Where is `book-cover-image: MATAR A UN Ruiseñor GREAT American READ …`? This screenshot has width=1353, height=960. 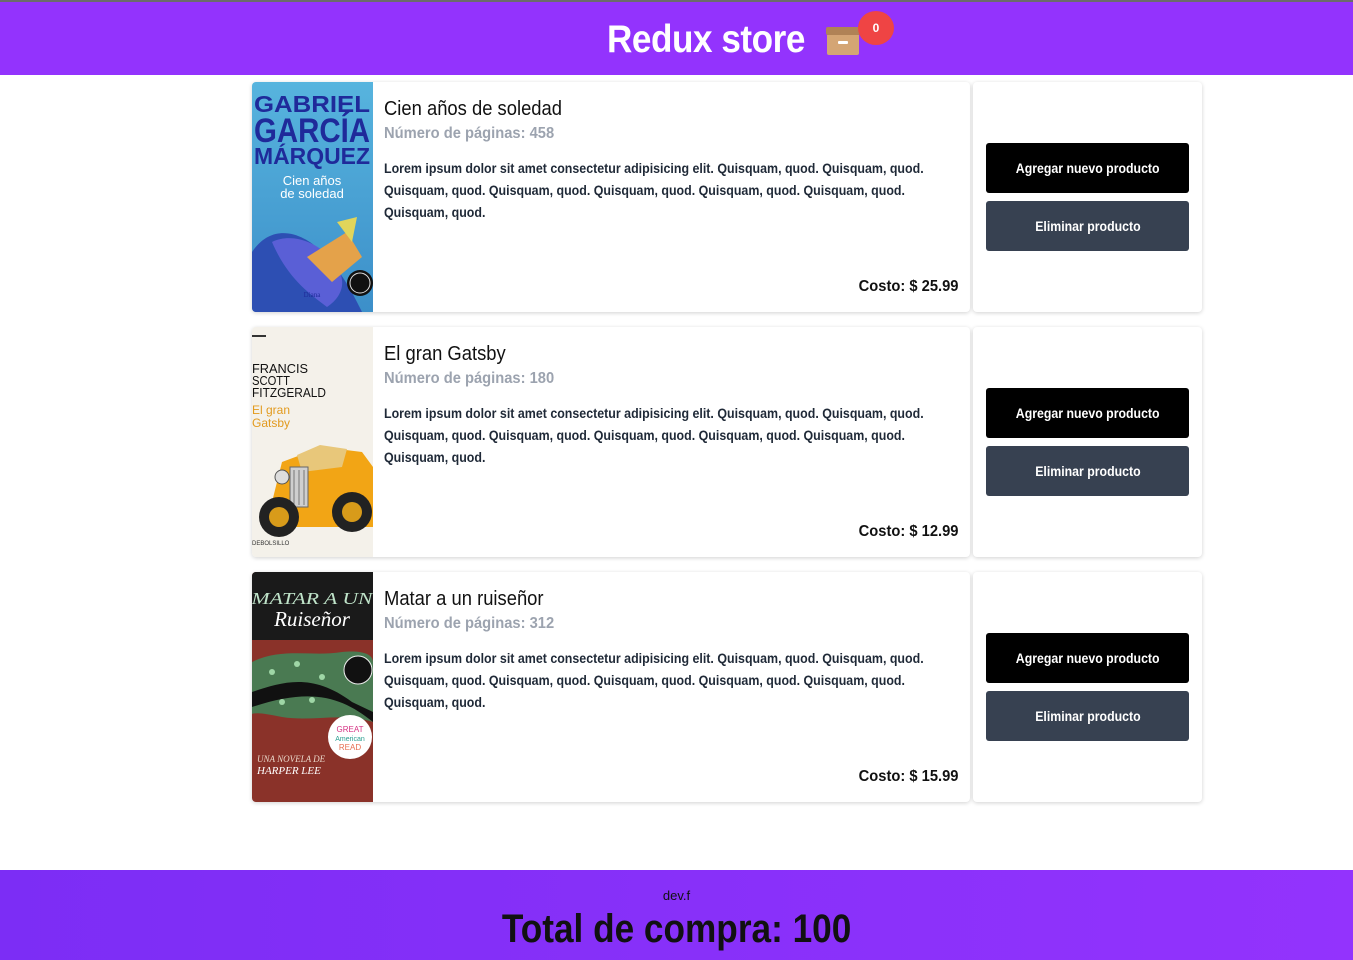
book-cover-image: MATAR A UN Ruiseñor GREAT American READ … is located at coordinates (312, 687).